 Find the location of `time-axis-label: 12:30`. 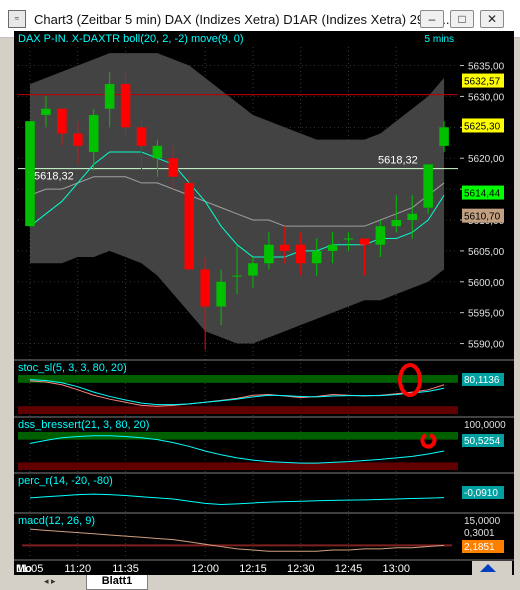

time-axis-label: 12:30 is located at coordinates (301, 569).